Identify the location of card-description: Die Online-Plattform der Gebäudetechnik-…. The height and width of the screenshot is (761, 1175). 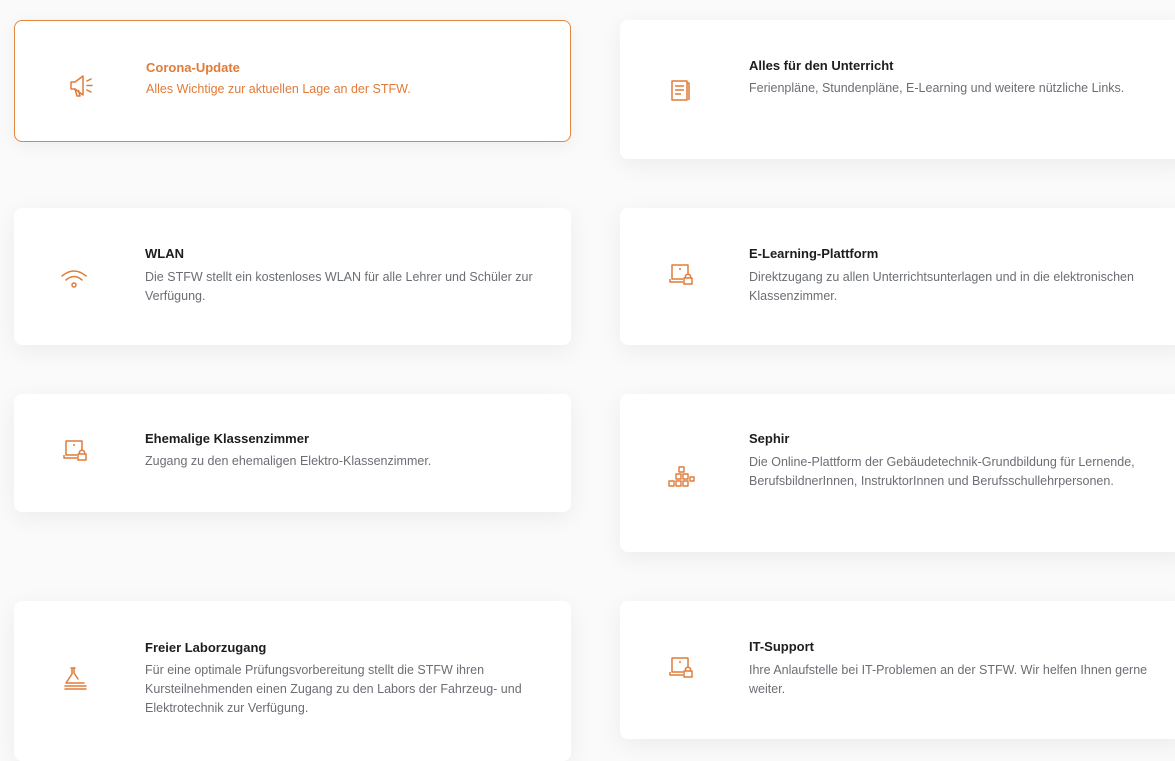
(942, 471).